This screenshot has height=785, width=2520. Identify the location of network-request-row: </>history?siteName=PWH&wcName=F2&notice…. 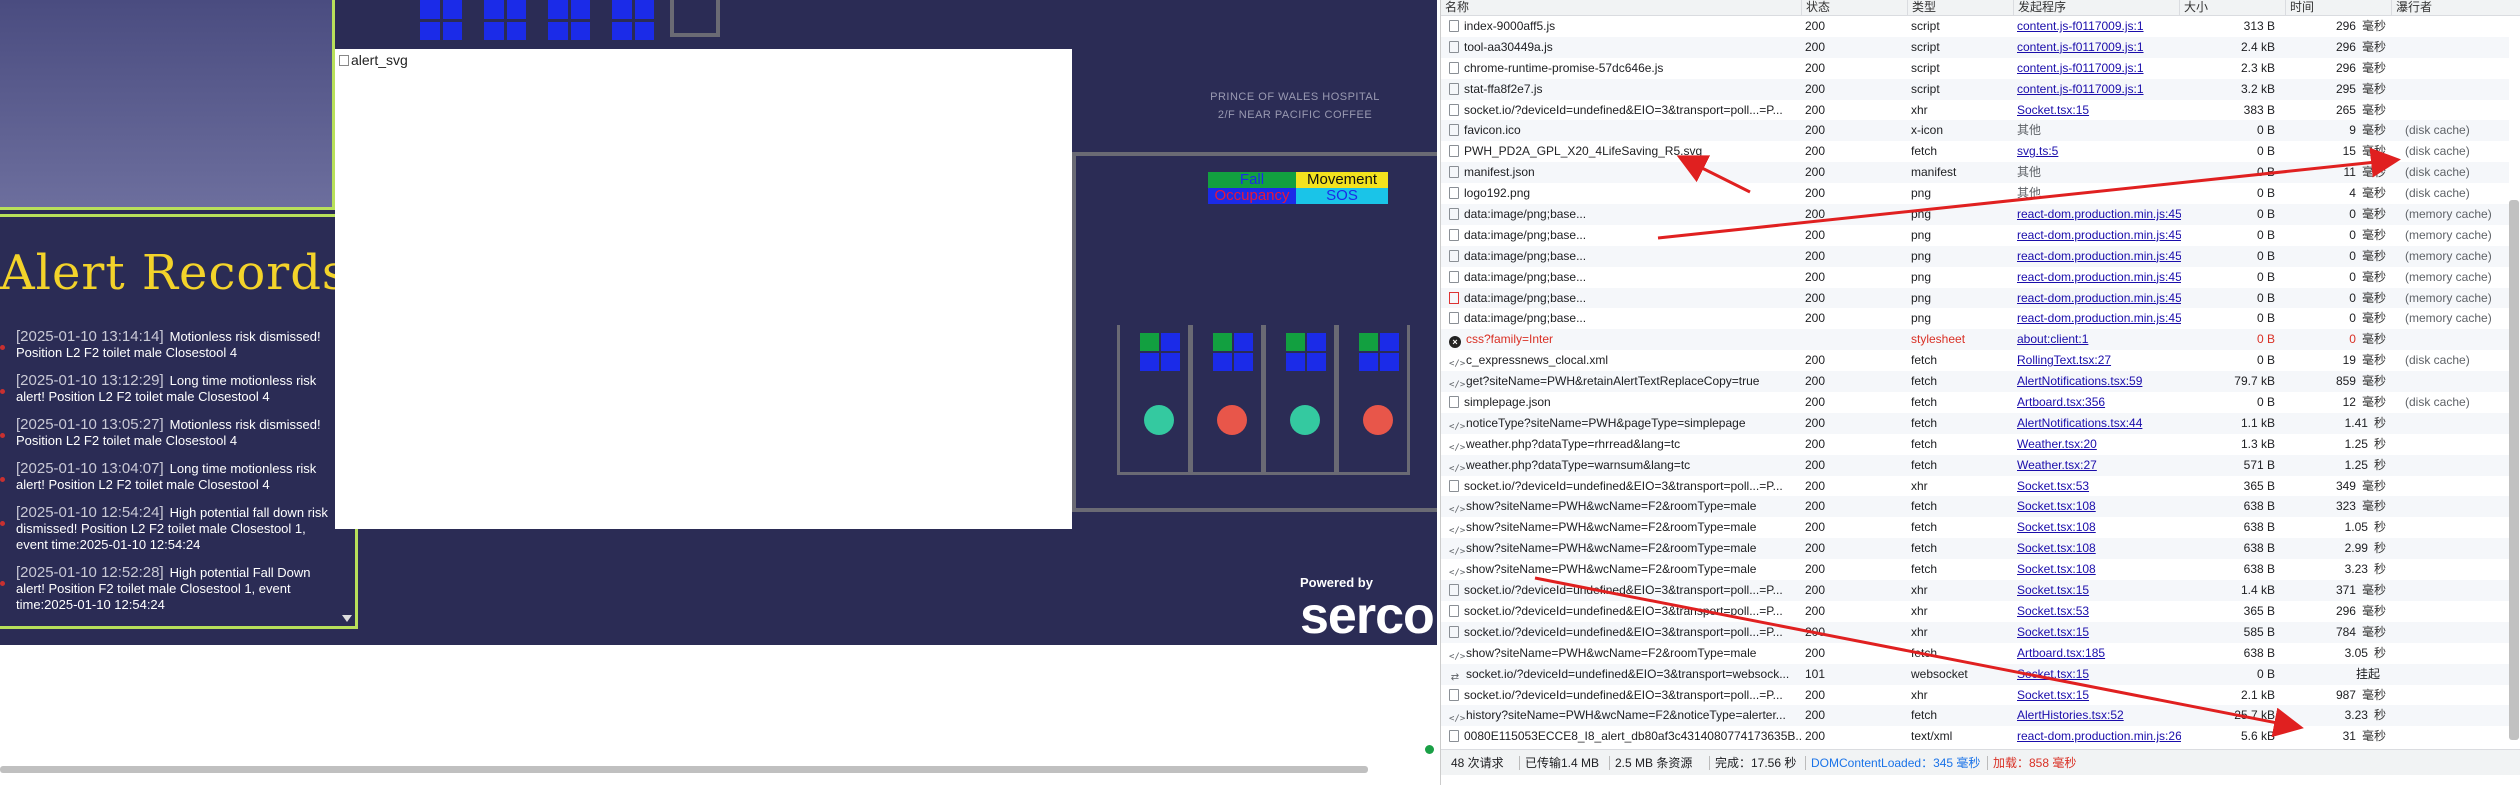
(1975, 716).